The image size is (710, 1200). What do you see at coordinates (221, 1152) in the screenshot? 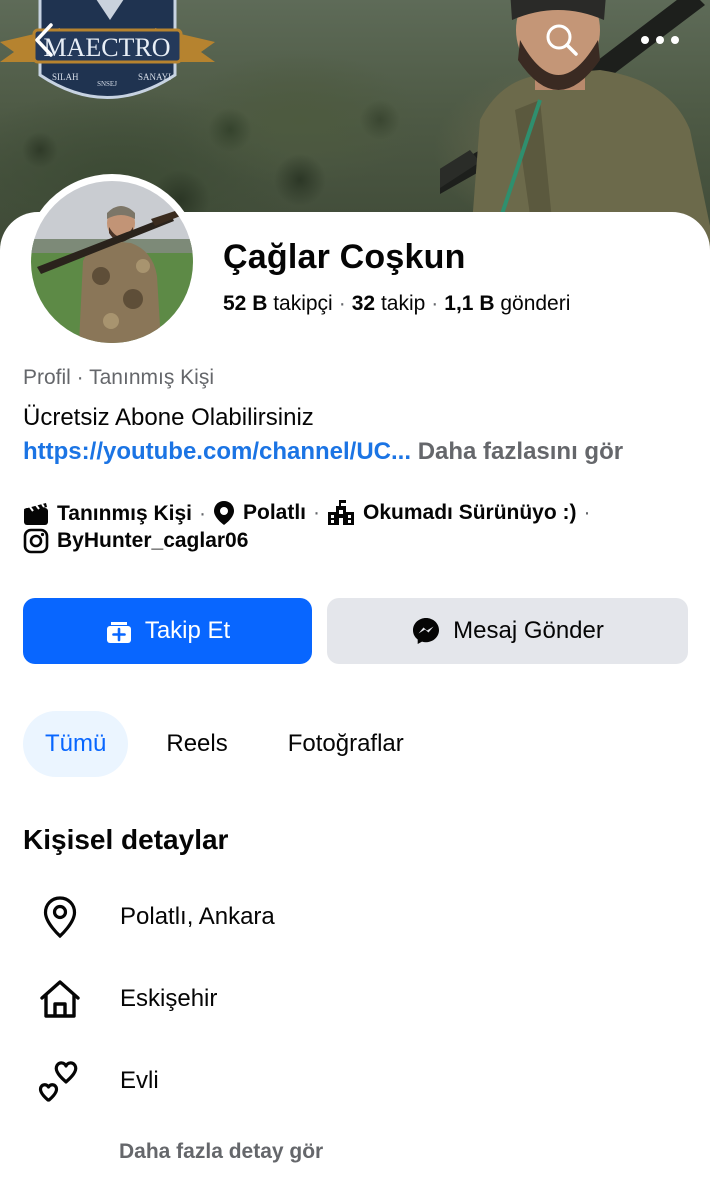
I see `see-more-details-link: Daha fazla detay gör` at bounding box center [221, 1152].